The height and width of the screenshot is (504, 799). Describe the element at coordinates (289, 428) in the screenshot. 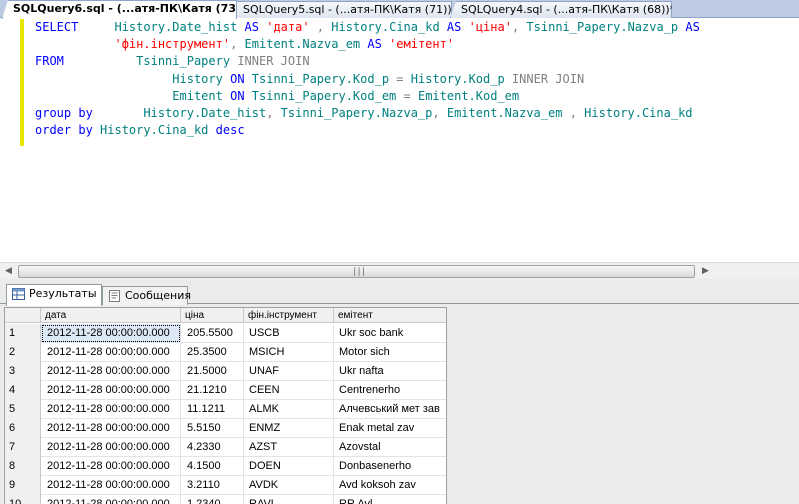

I see `cell-instrument: ENMZ` at that location.